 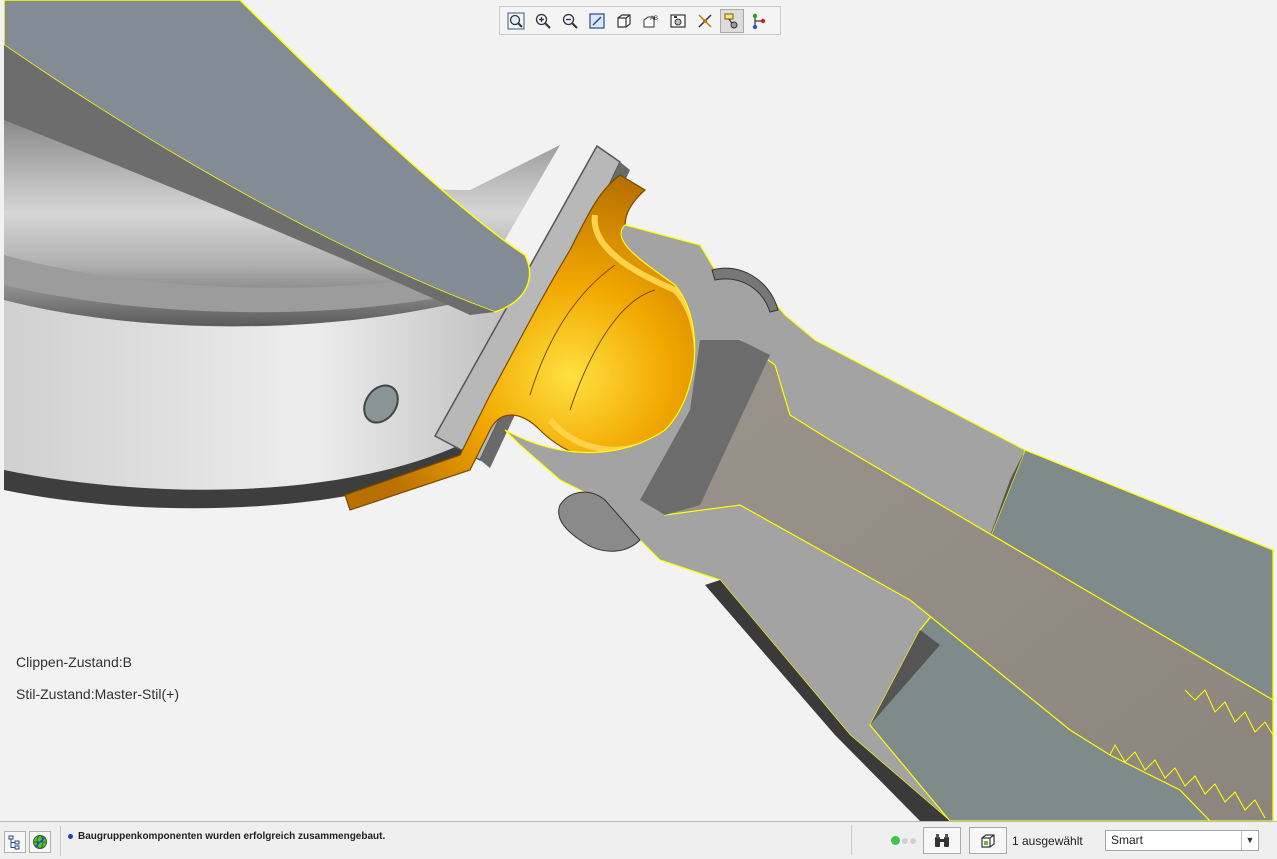 I want to click on style-state-label: Stil-Zustand:Master-Stil(+), so click(x=97, y=694).